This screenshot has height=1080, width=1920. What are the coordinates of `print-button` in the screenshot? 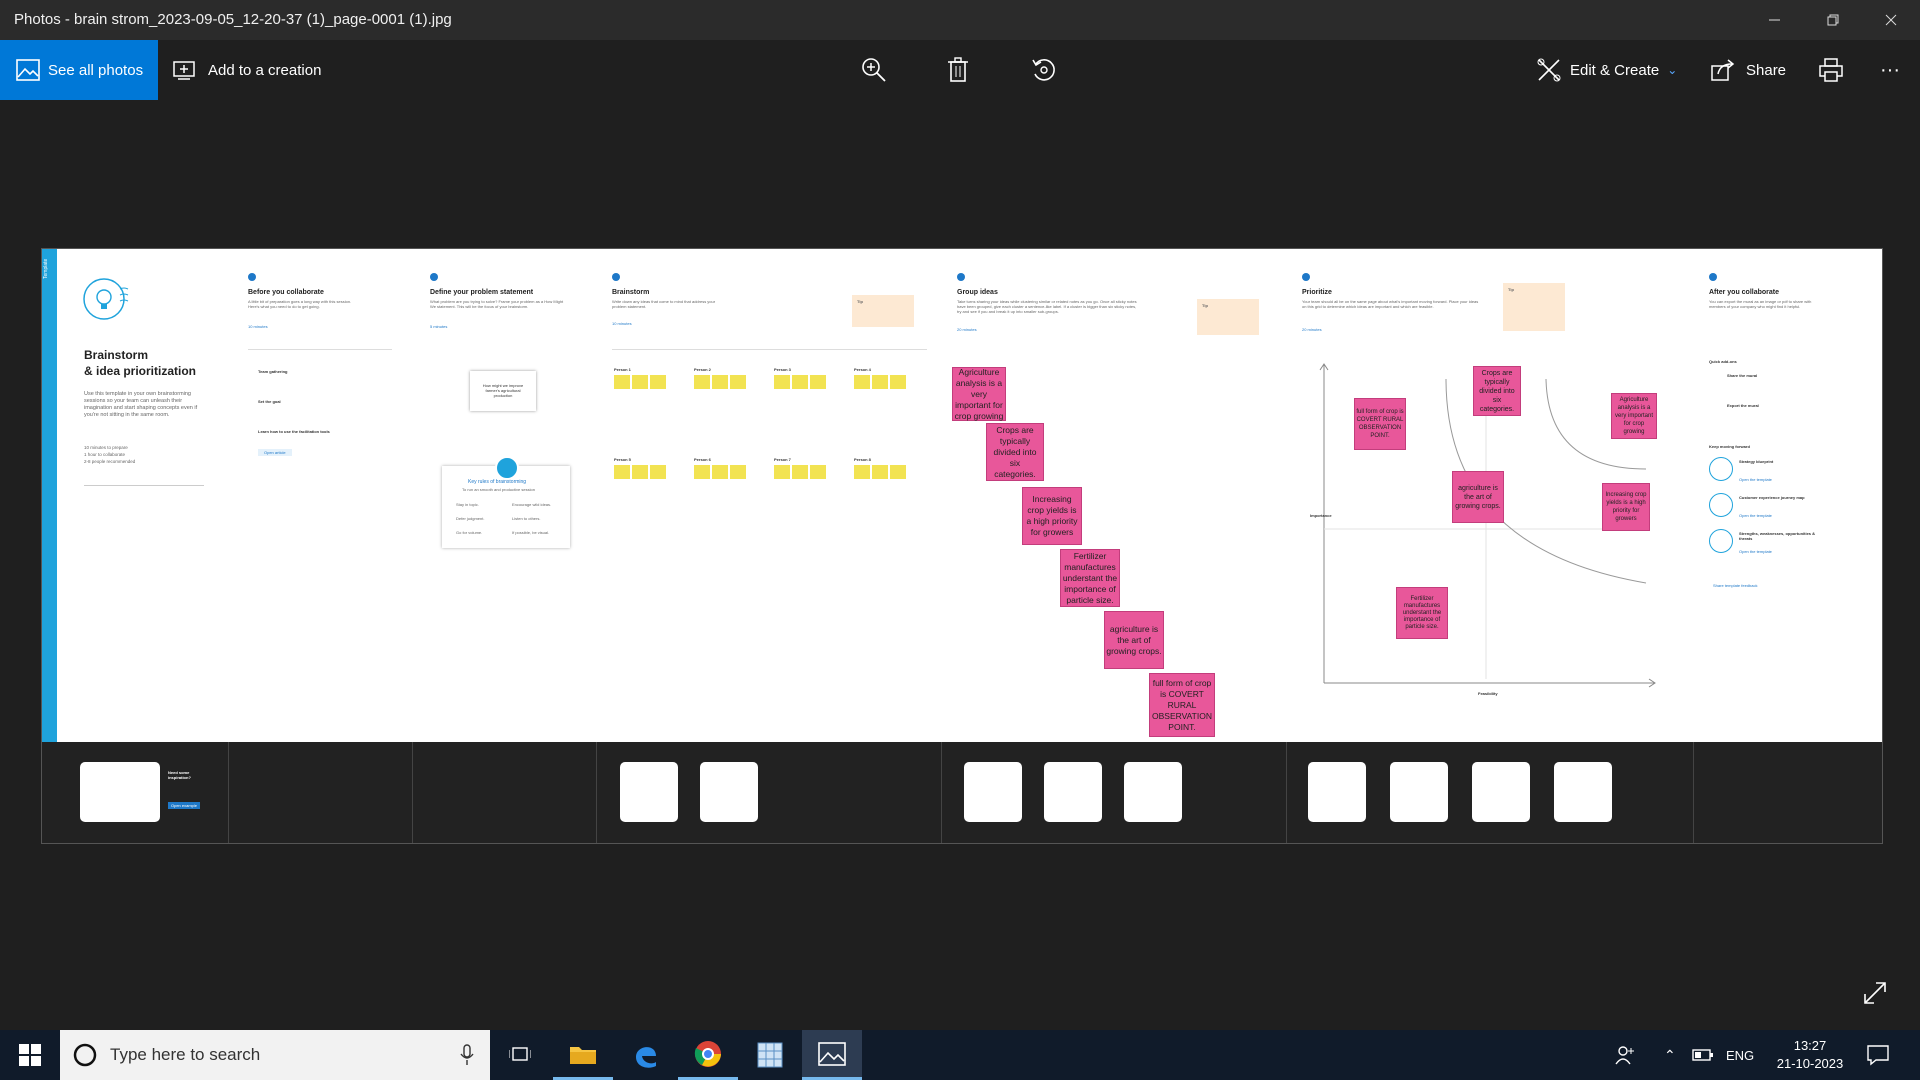 It's located at (1831, 70).